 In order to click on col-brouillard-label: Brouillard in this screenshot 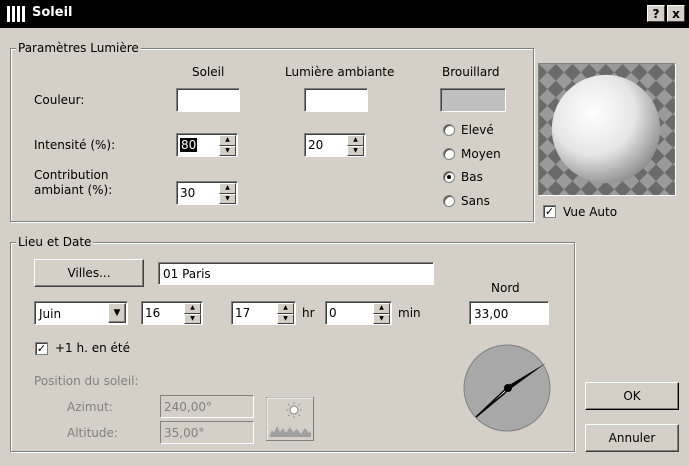, I will do `click(471, 72)`.